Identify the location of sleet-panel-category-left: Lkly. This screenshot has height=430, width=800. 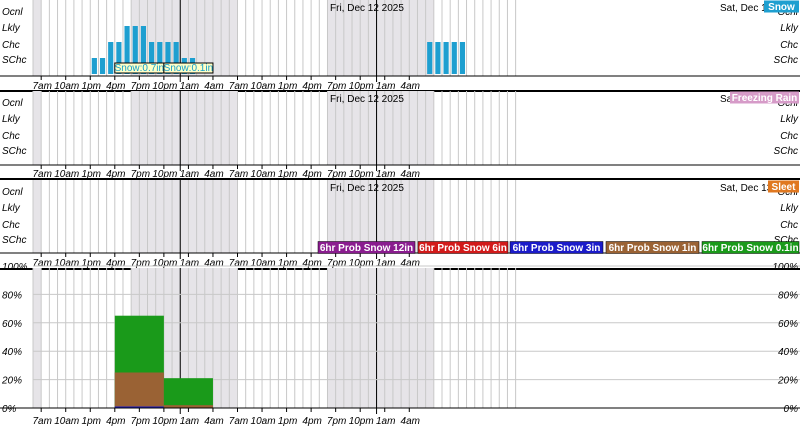
(11, 208).